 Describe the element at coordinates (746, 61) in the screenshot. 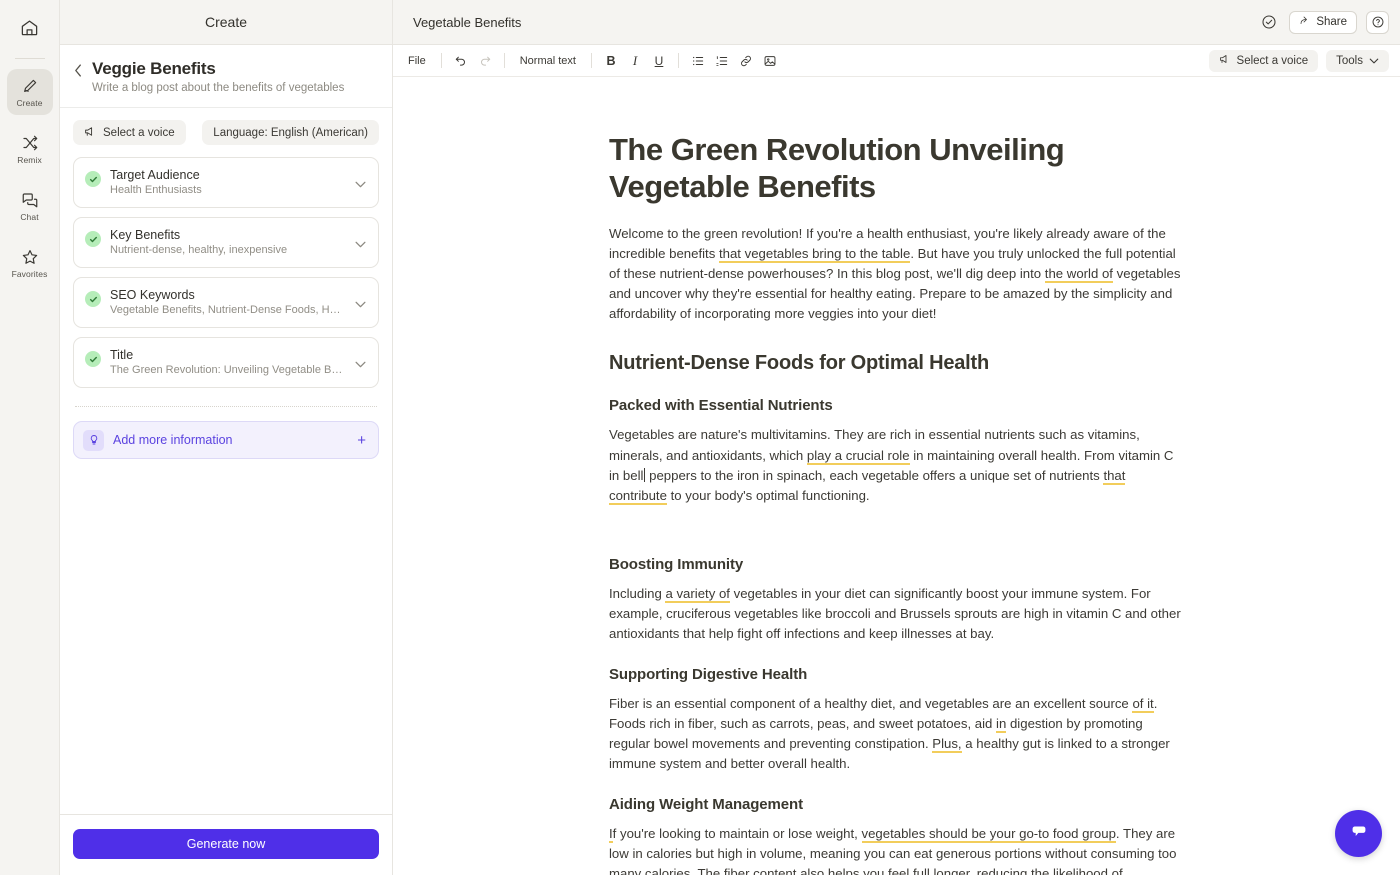

I see `link-icon` at that location.